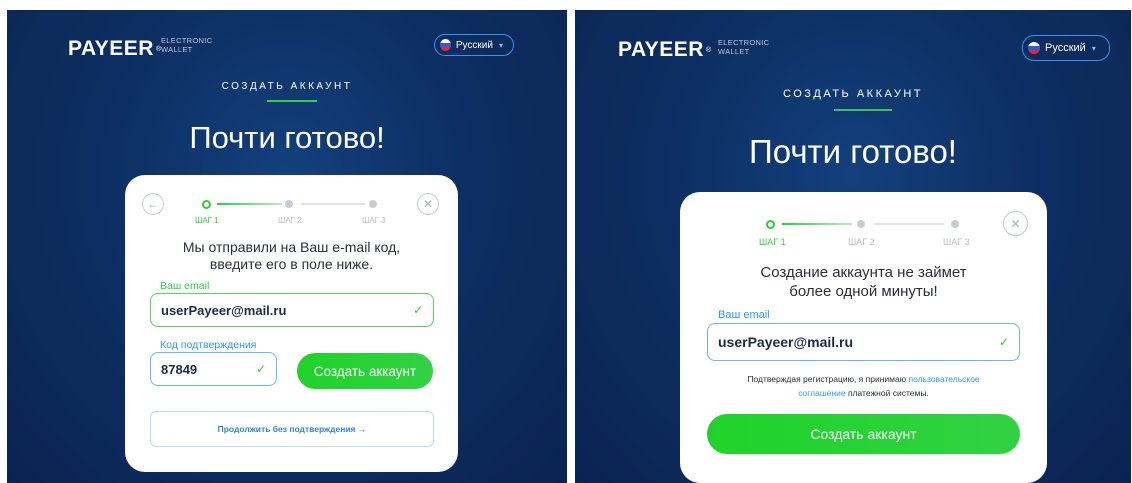  Describe the element at coordinates (943, 379) in the screenshot. I see `user-agreement-link: пользовательское` at that location.